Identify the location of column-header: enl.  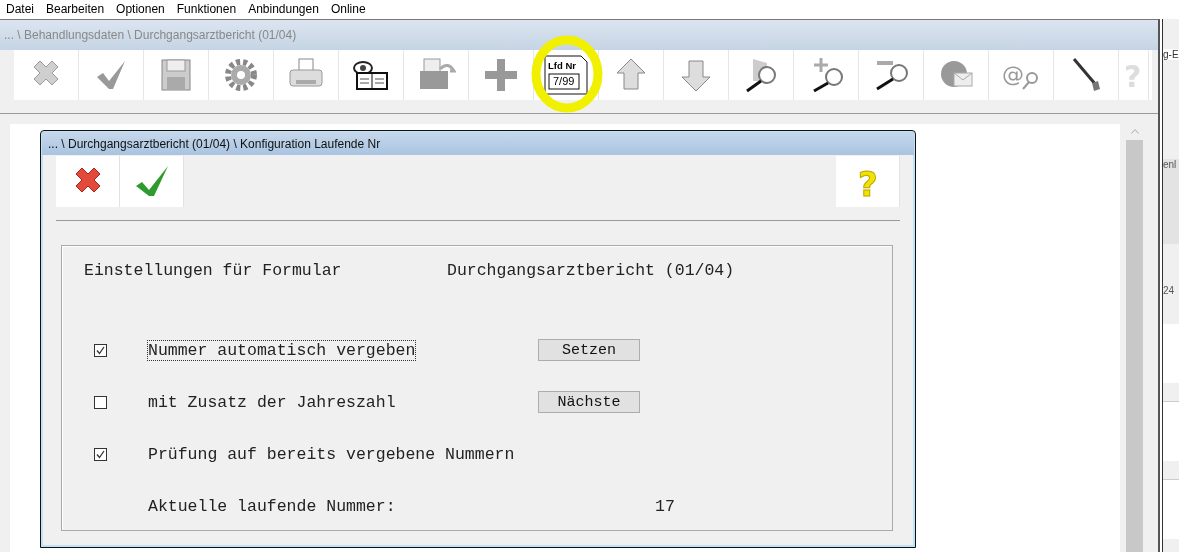
(1170, 164).